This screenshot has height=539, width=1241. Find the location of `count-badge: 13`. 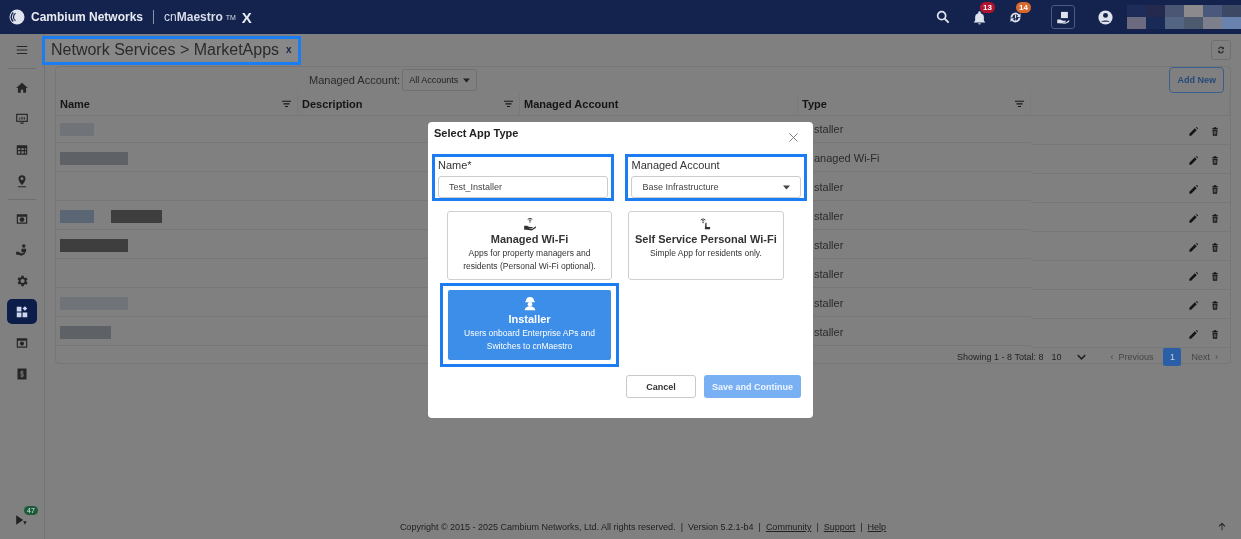

count-badge: 13 is located at coordinates (987, 7).